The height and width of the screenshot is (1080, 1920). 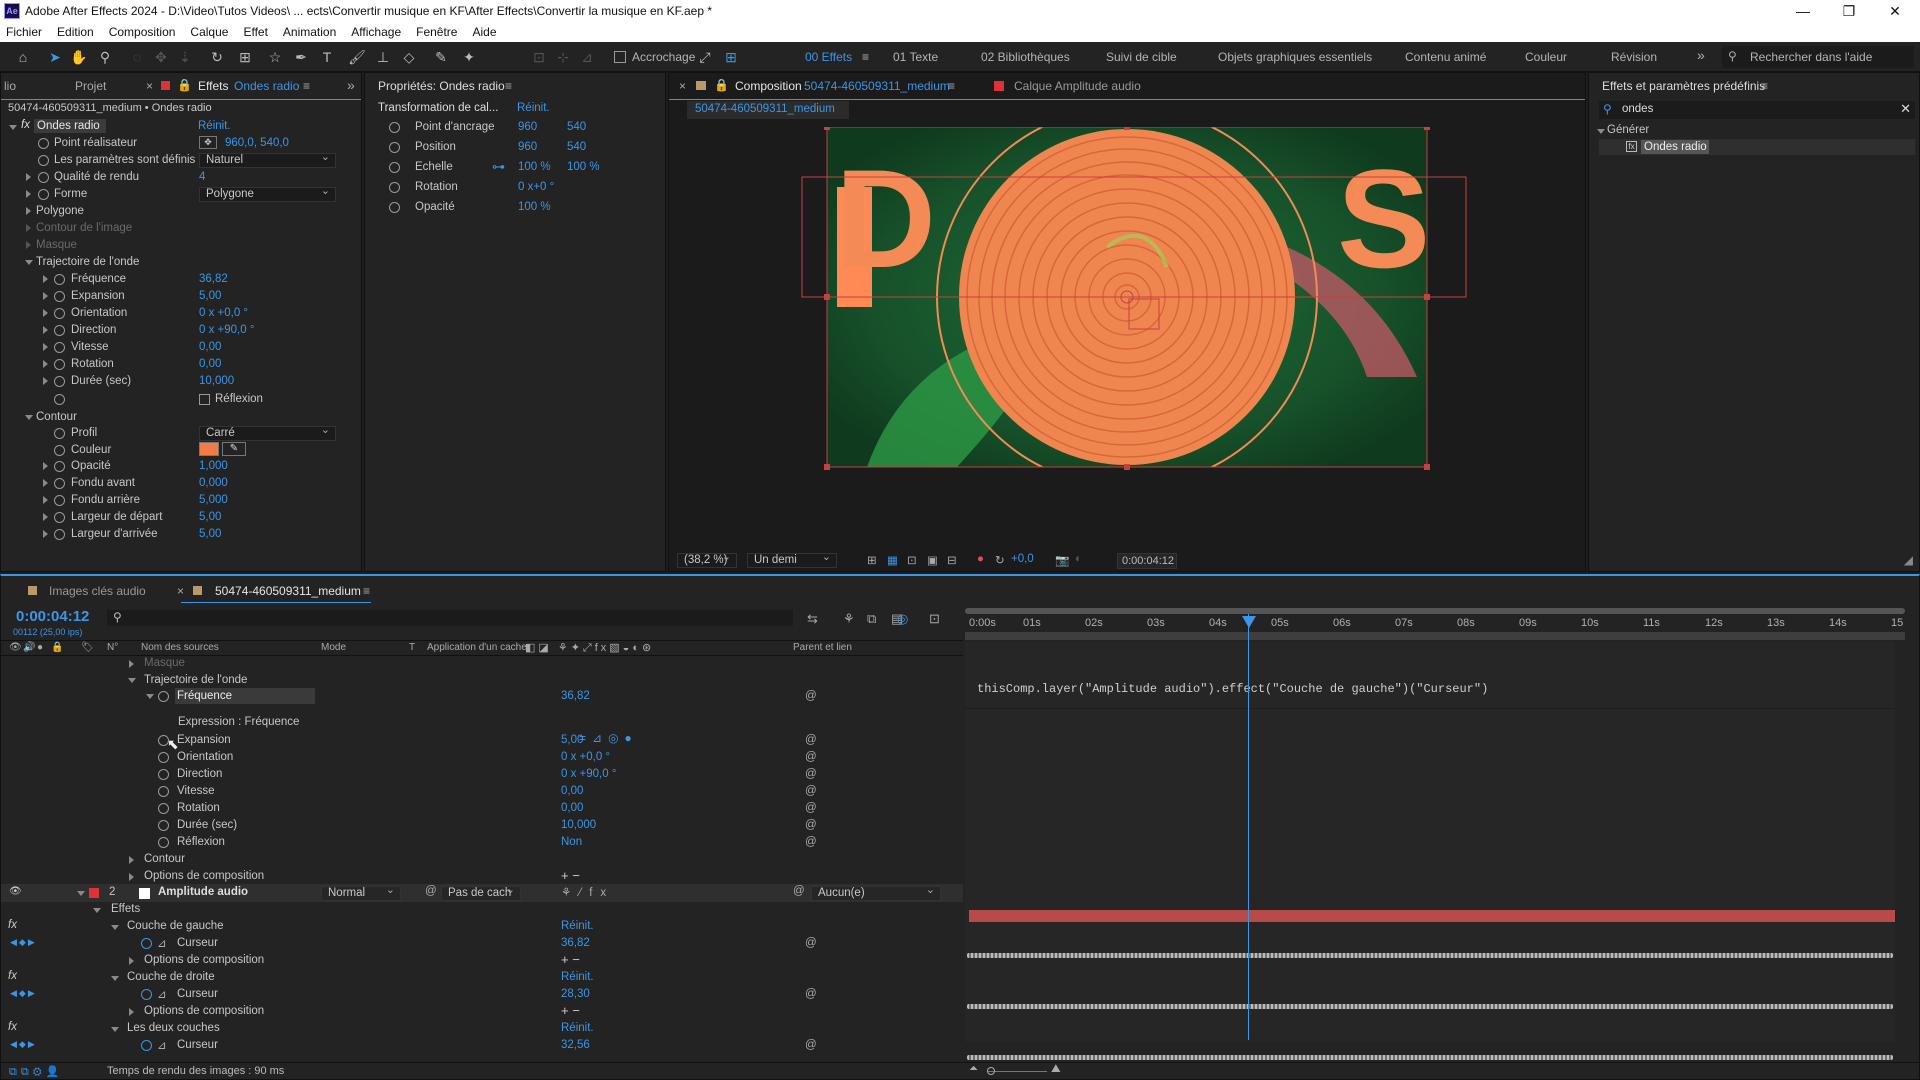 What do you see at coordinates (1141, 57) in the screenshot?
I see `workspace-suivi: Suivi de cible` at bounding box center [1141, 57].